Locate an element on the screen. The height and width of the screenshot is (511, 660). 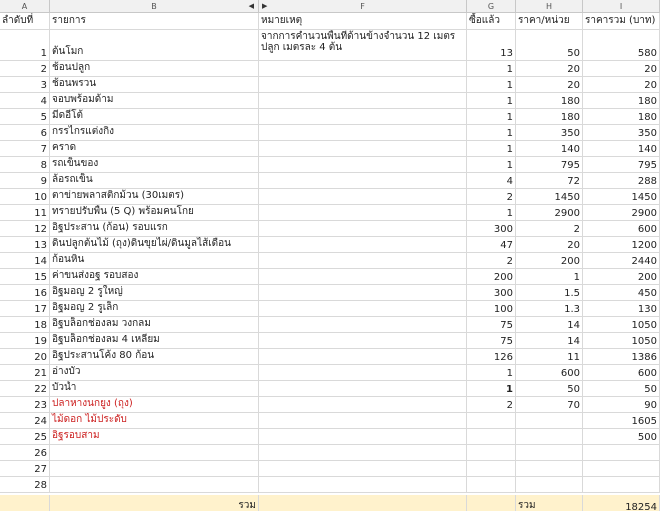
item-name-cell: รถเข็นของ is located at coordinates (154, 164).